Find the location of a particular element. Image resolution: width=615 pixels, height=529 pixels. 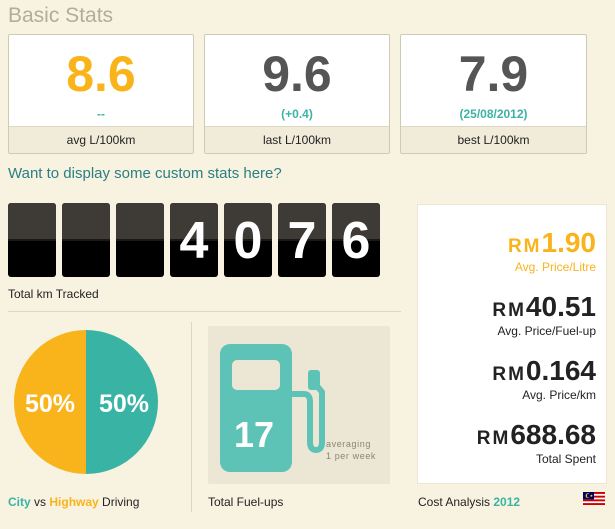

fuelups-note-line: averaging is located at coordinates (348, 444).